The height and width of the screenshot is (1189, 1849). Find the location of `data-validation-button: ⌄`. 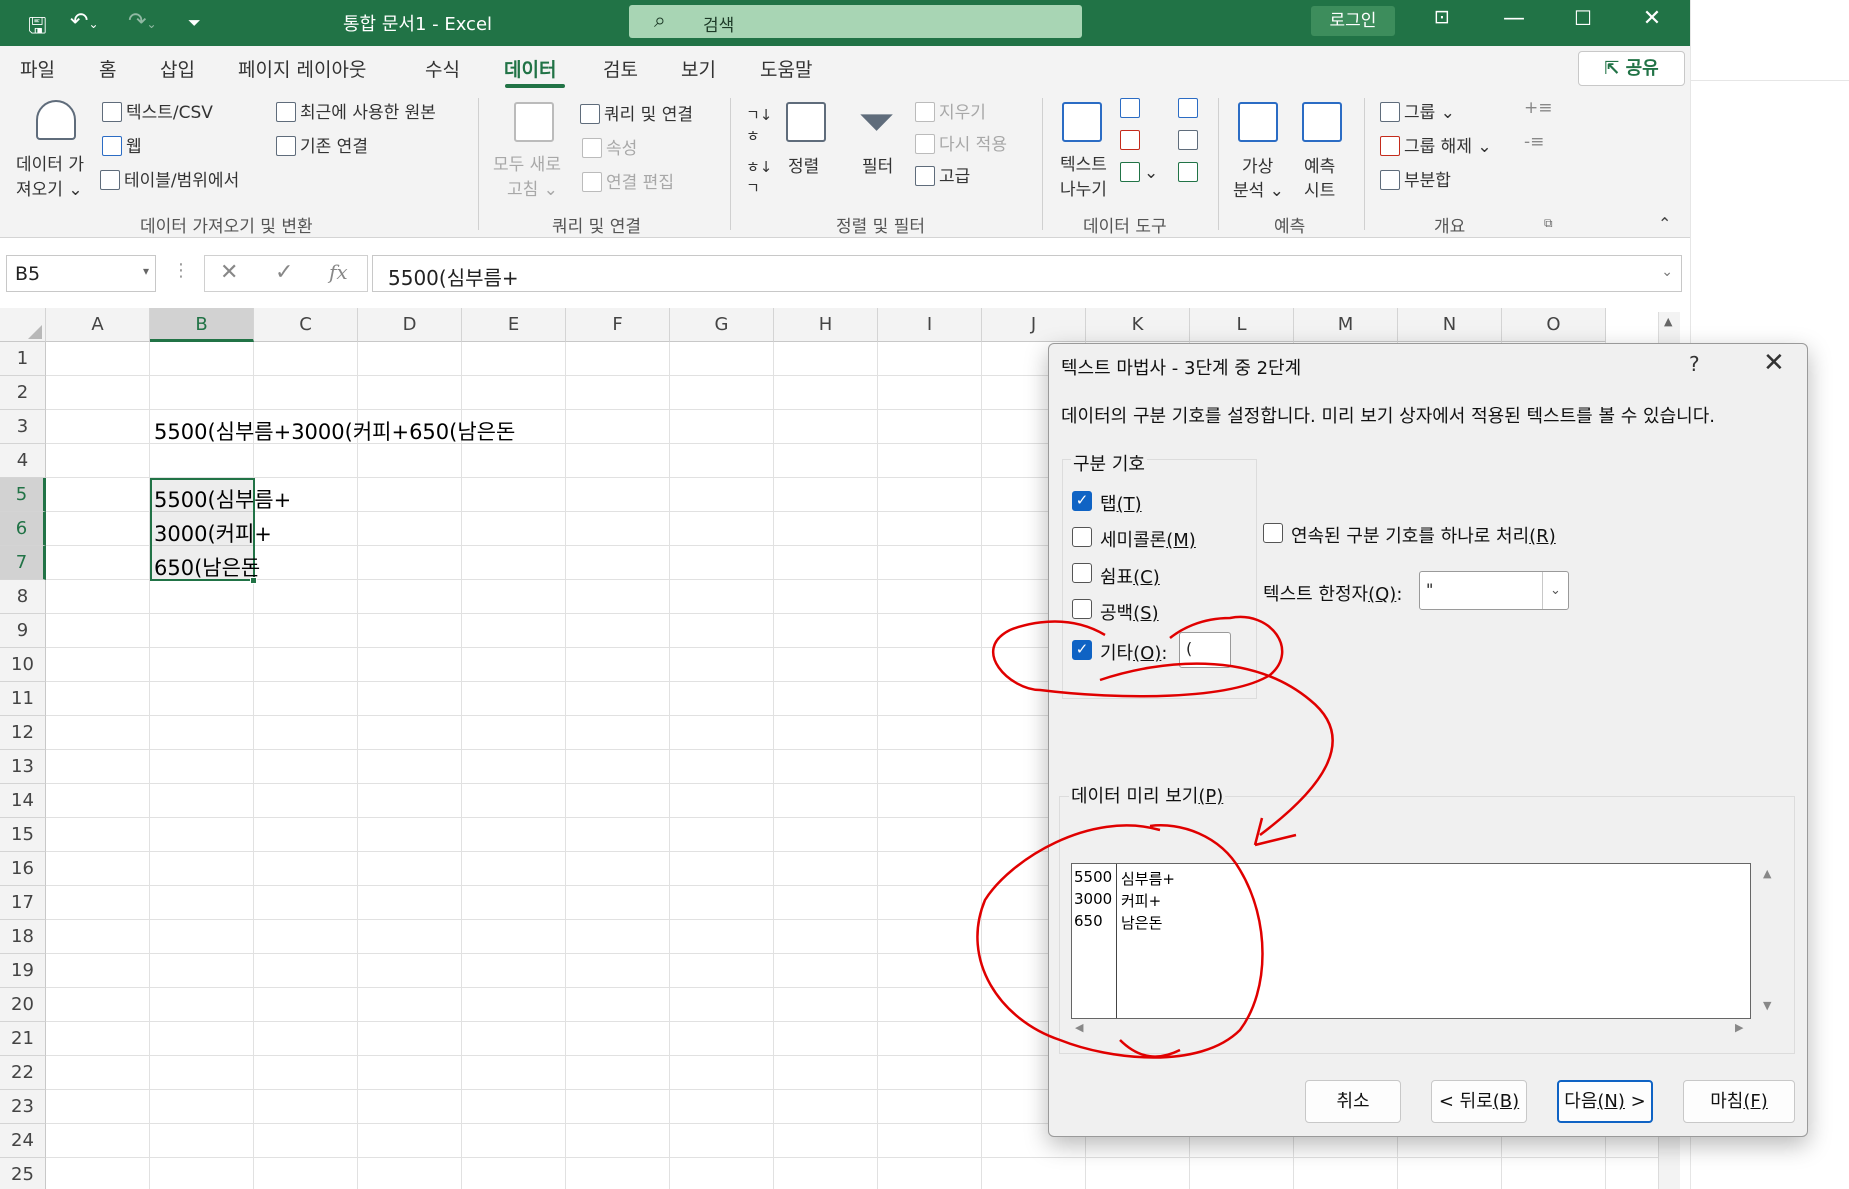

data-validation-button: ⌄ is located at coordinates (1139, 172).